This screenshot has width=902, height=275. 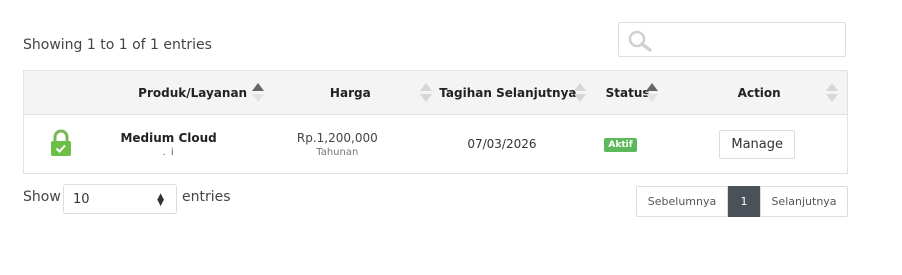 I want to click on page-length-select: 10 ▲ ▼, so click(x=120, y=199).